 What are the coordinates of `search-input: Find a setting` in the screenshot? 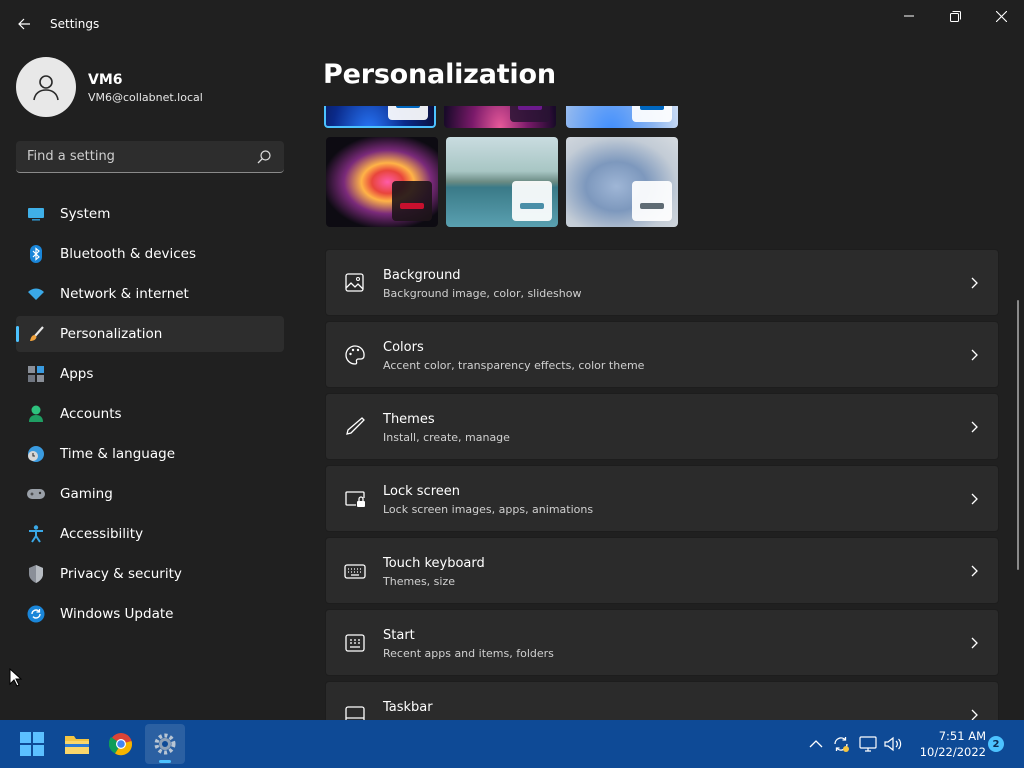 It's located at (150, 157).